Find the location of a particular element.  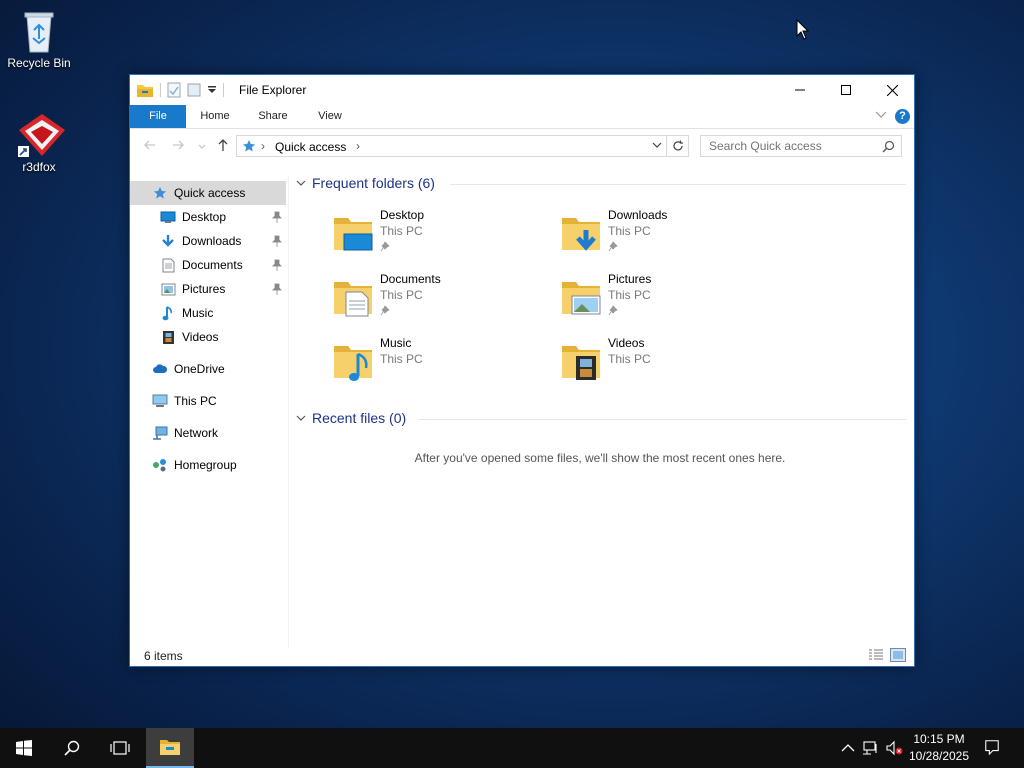

group-divider-line is located at coordinates (678, 184).